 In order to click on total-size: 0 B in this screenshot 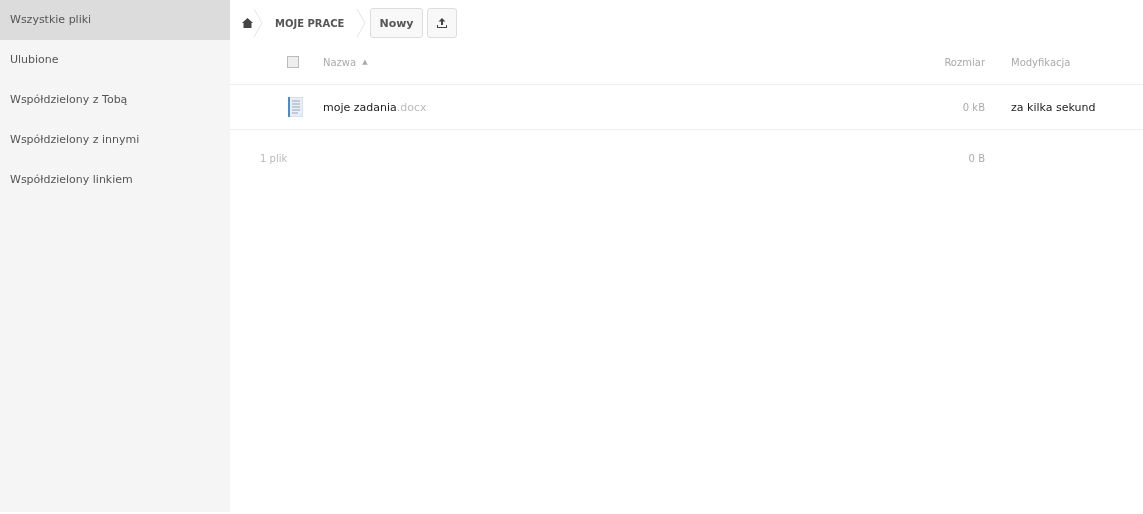, I will do `click(976, 158)`.